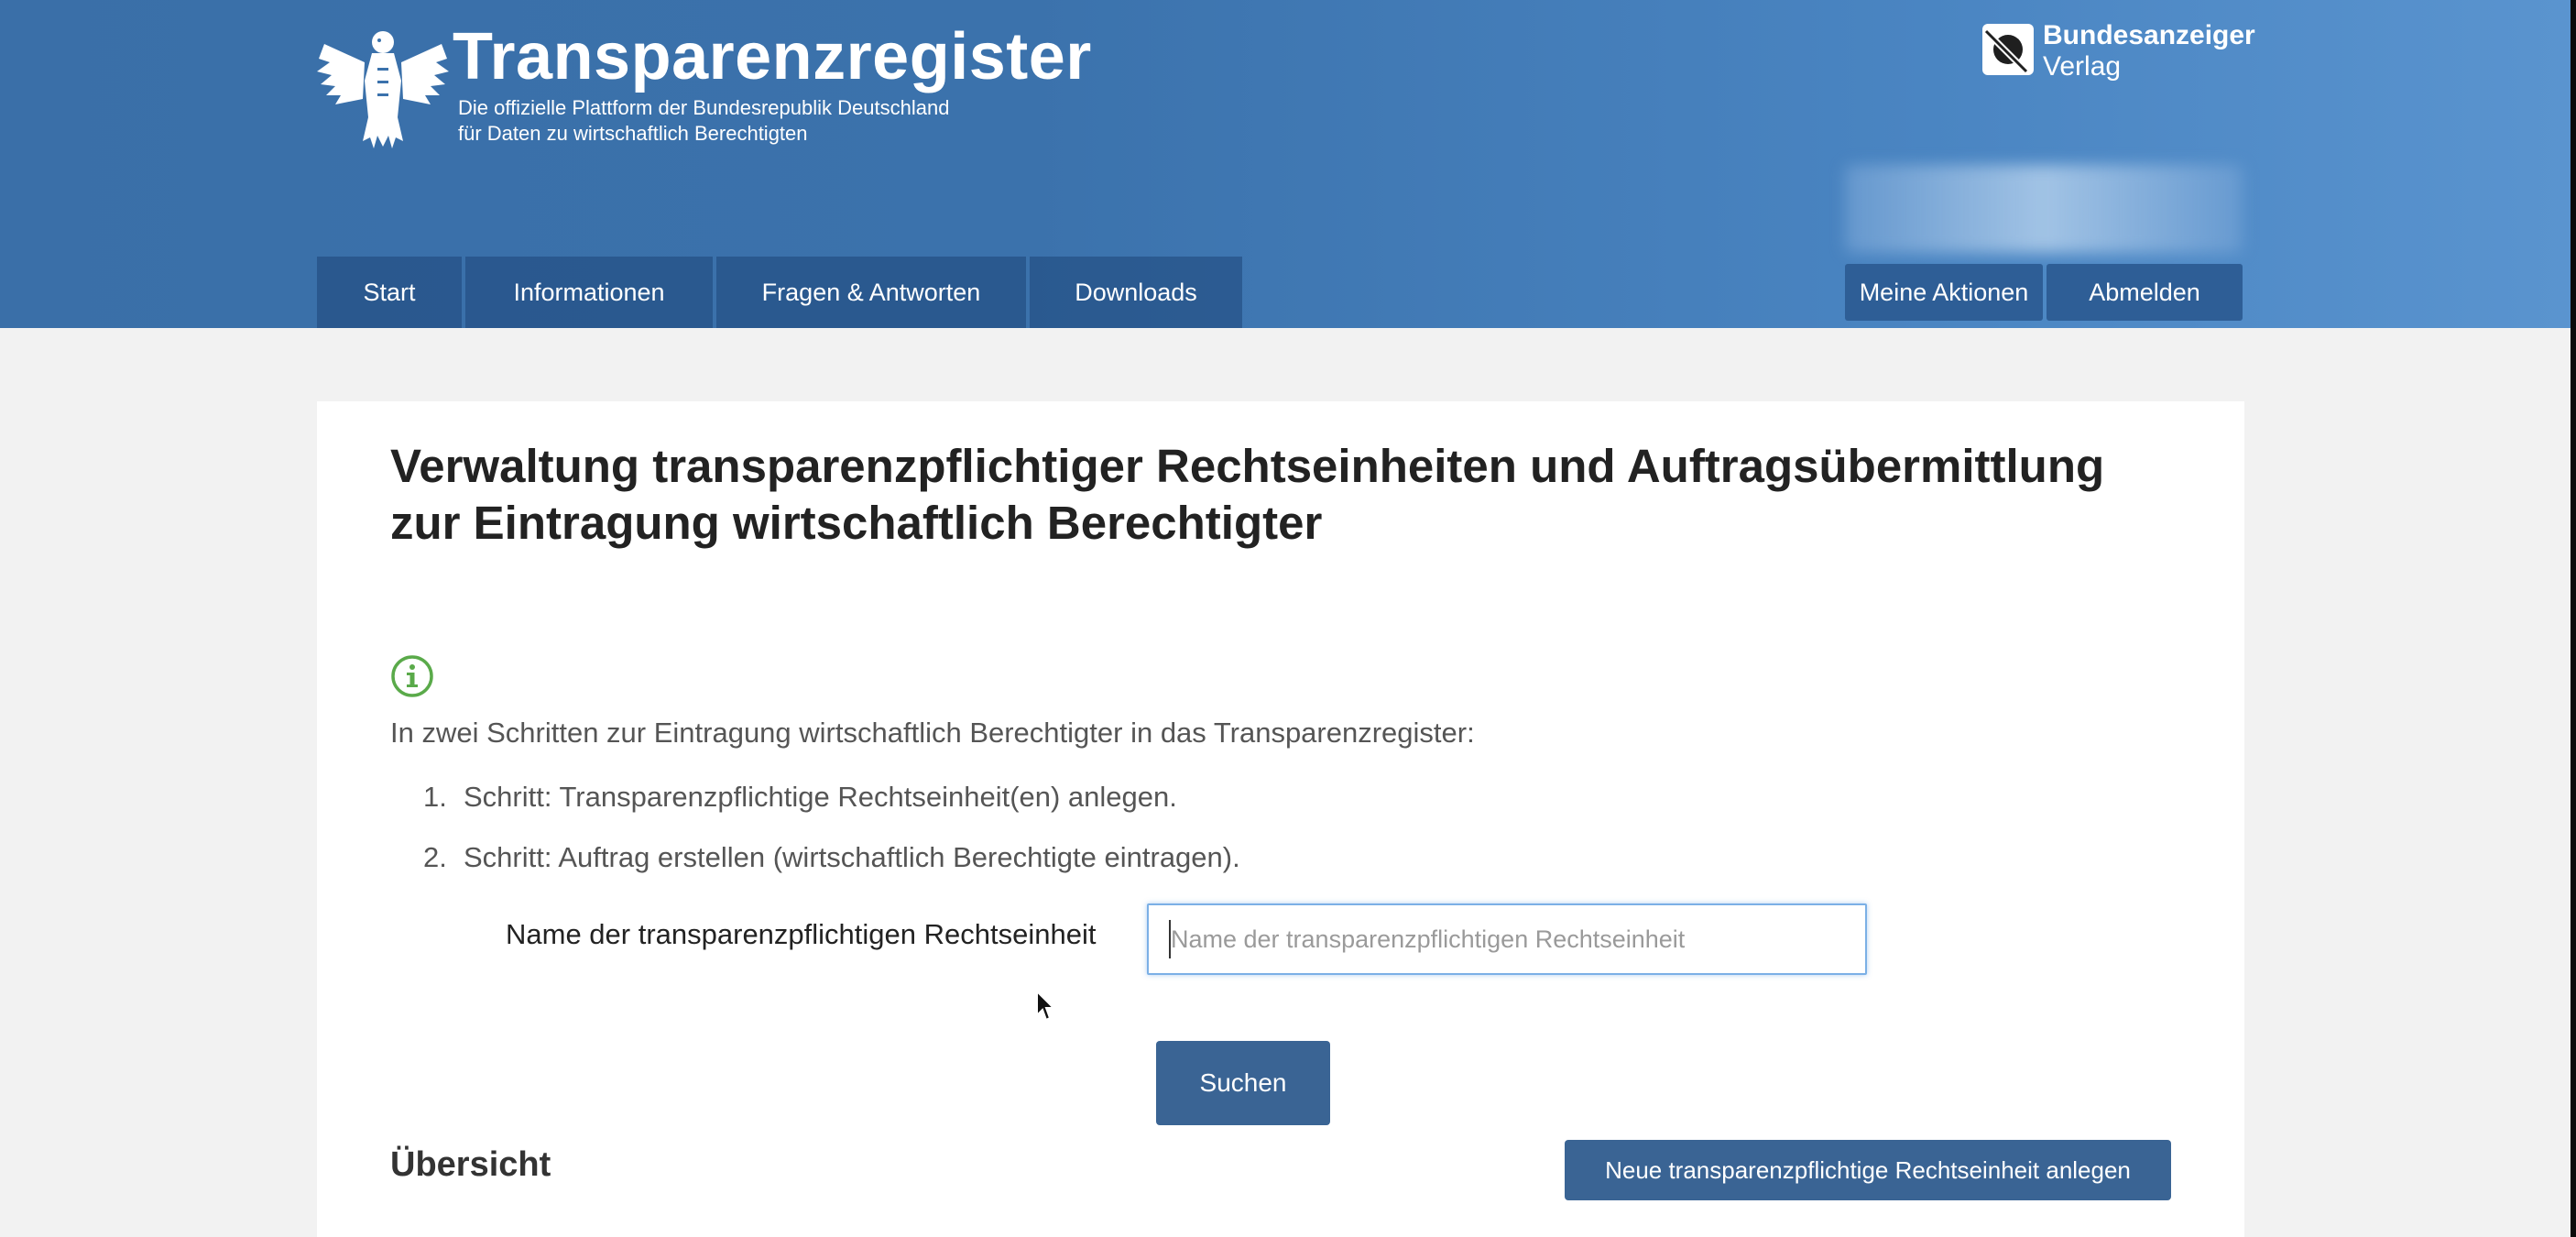  I want to click on logout-button: Abmelden, so click(2145, 292).